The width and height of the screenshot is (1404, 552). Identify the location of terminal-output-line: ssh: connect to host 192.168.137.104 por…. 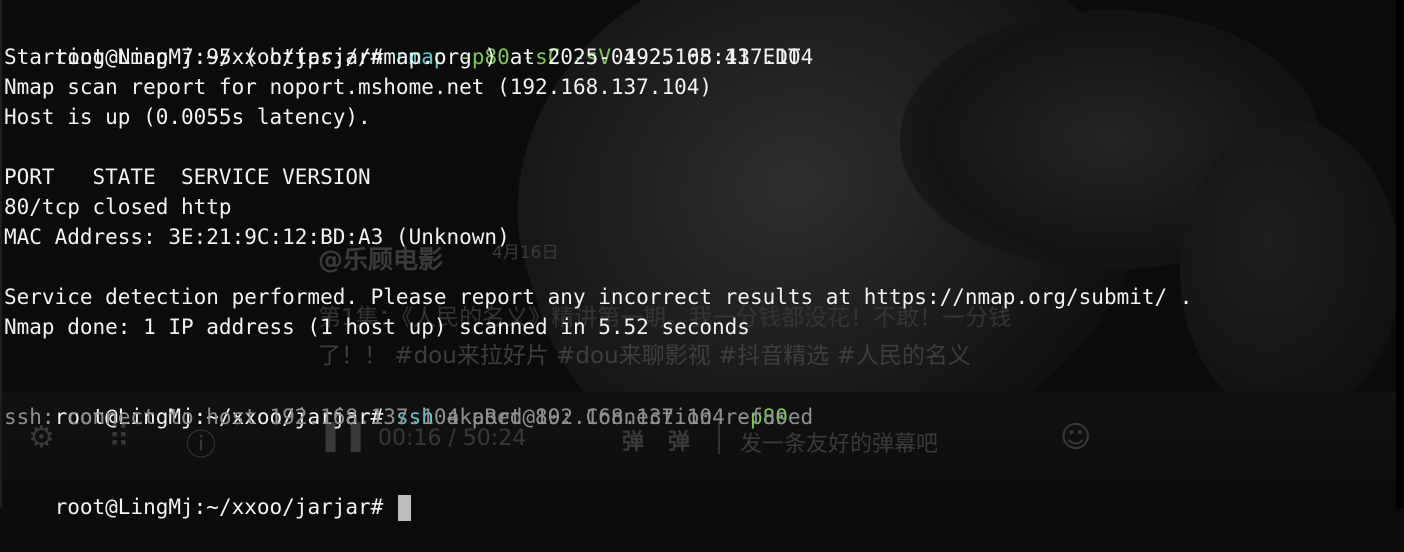
(409, 417).